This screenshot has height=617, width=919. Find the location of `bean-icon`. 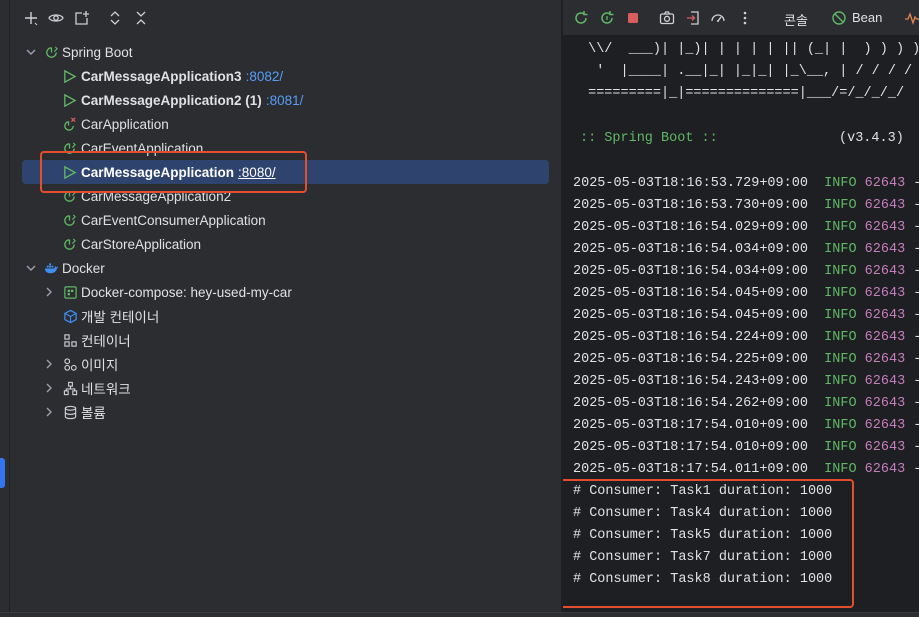

bean-icon is located at coordinates (839, 18).